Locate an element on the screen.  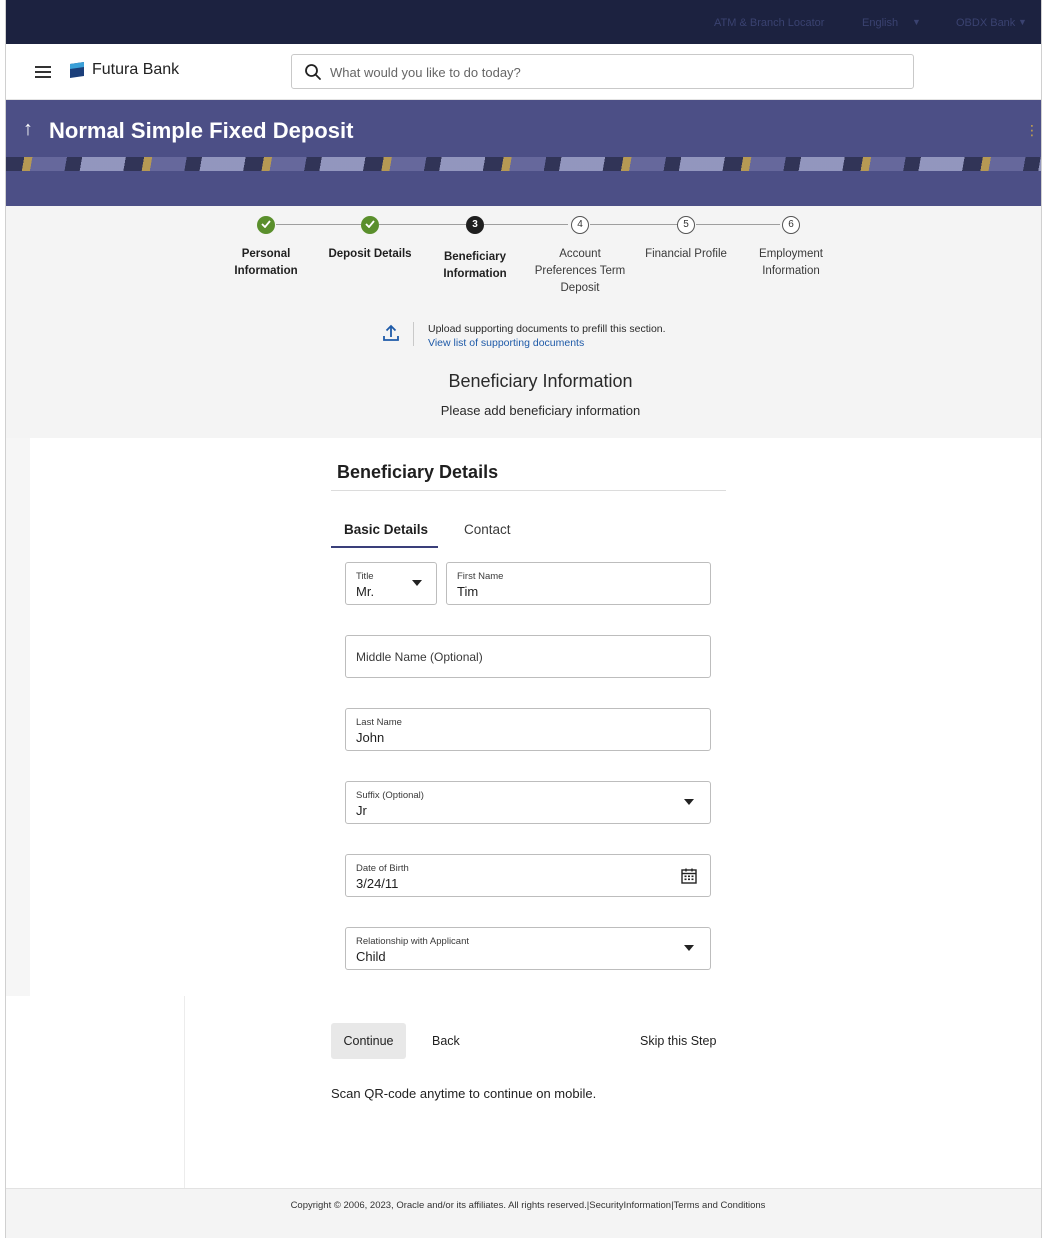
more-options-icon: ⋮ is located at coordinates (1032, 130).